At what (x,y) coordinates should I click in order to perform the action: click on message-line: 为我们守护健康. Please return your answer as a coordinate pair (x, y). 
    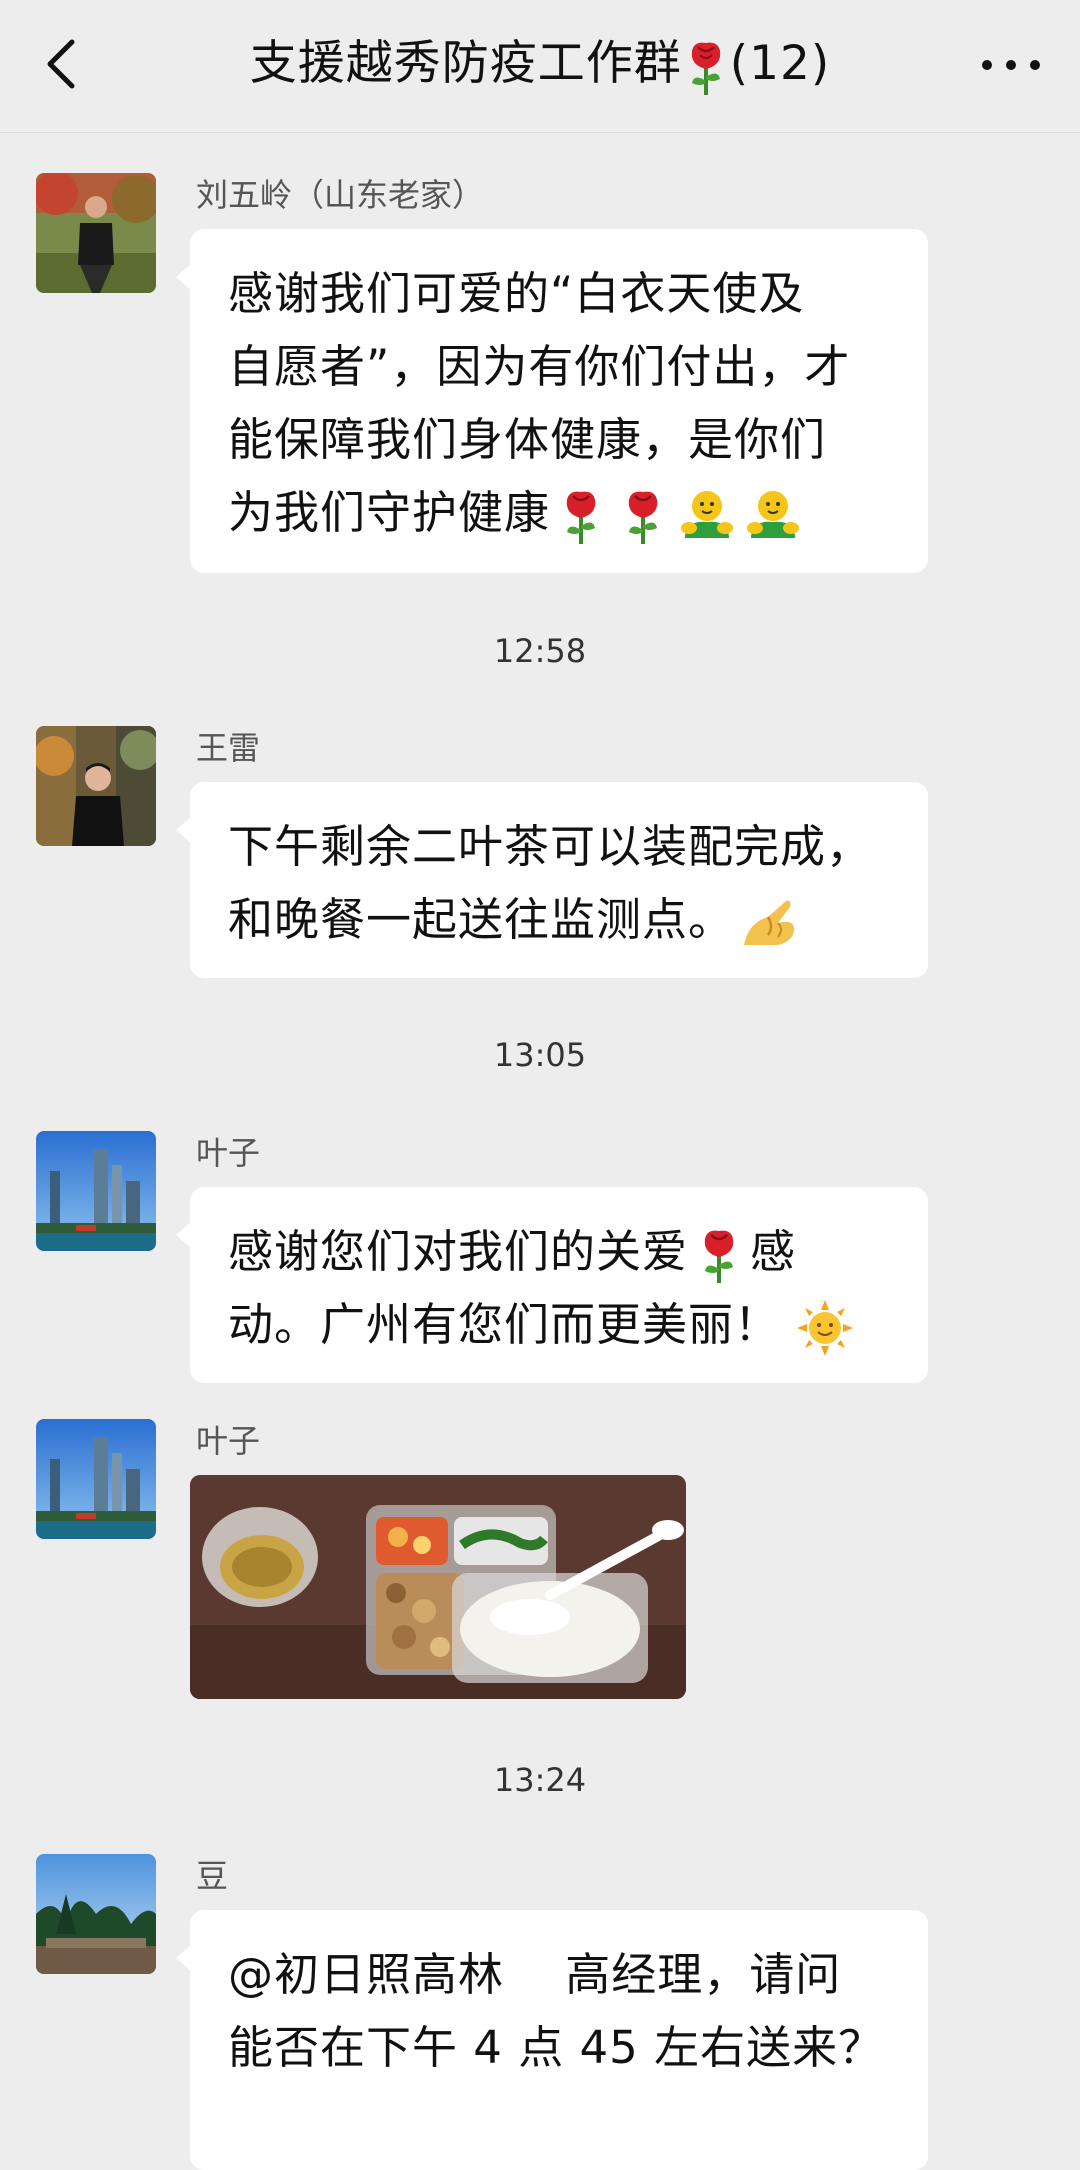
    Looking at the image, I should click on (389, 512).